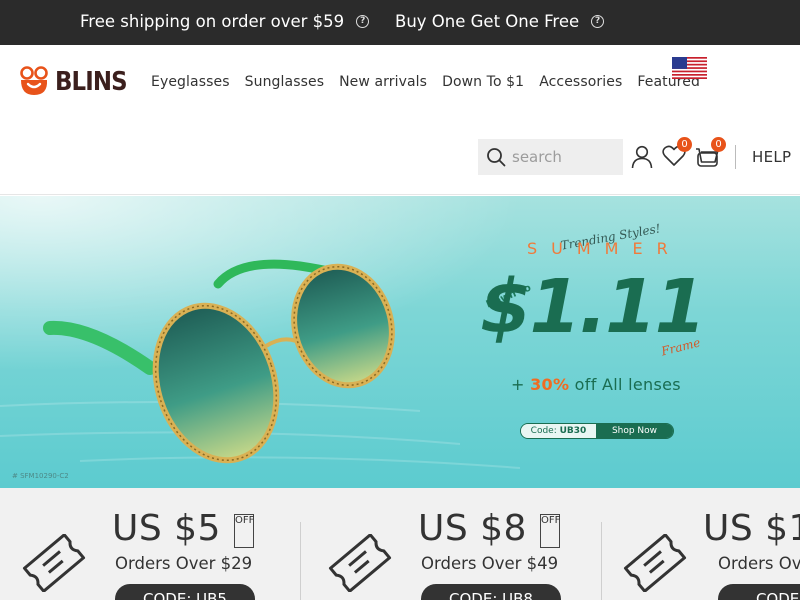 This screenshot has height=600, width=800. What do you see at coordinates (677, 153) in the screenshot?
I see `wishlist-button: 0` at bounding box center [677, 153].